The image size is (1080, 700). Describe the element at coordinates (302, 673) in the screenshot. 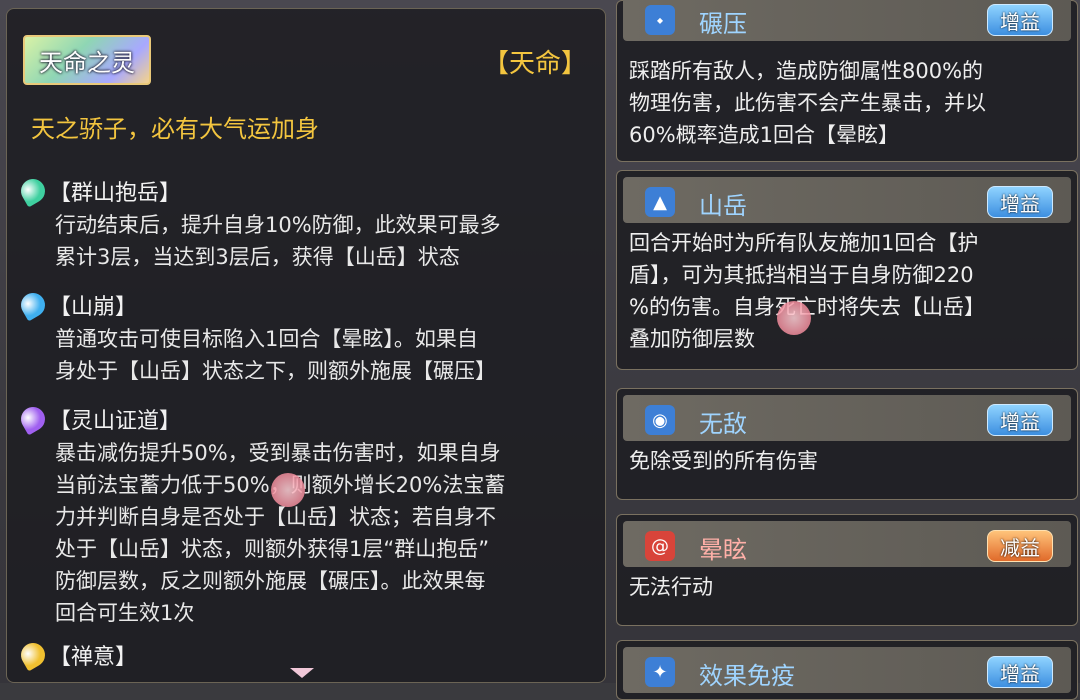

I see `scroll-down-arrow-icon` at that location.